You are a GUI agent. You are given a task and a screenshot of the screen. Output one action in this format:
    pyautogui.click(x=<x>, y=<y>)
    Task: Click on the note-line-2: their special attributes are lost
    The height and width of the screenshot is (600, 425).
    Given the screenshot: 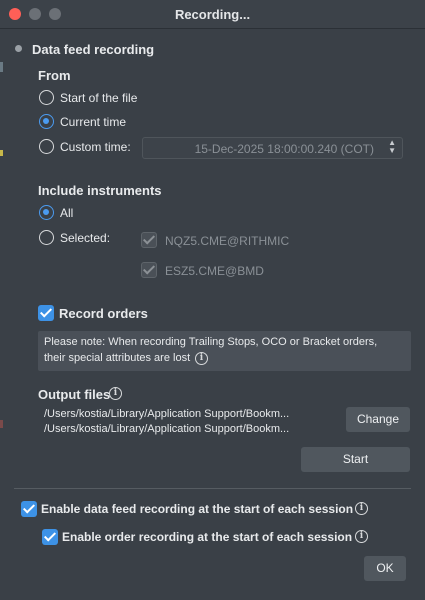 What is the action you would take?
    pyautogui.click(x=117, y=358)
    